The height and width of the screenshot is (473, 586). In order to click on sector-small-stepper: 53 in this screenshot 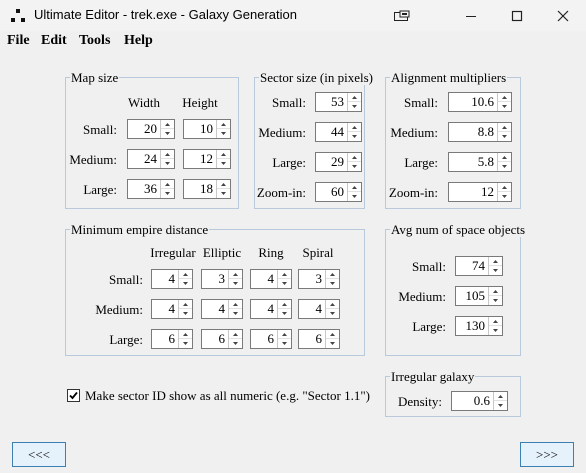, I will do `click(338, 102)`.